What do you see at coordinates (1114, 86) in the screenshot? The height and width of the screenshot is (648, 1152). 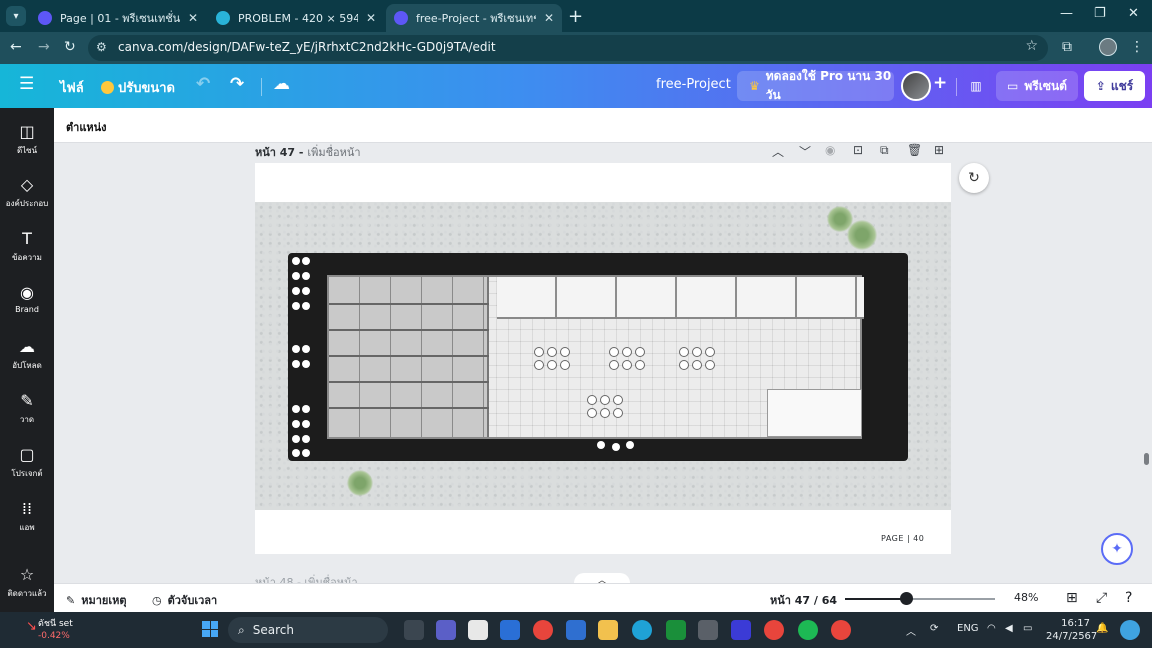 I see `share-button: ⇪ แชร์` at bounding box center [1114, 86].